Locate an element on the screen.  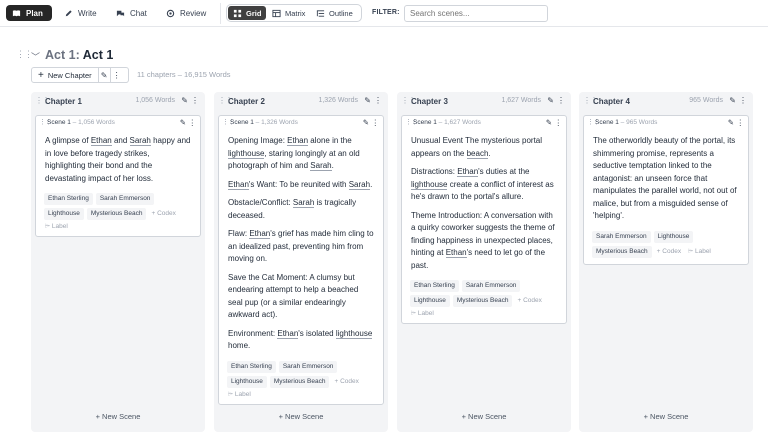
act-toolbar: + New Chapter ✎ ⋮ is located at coordinates (80, 75).